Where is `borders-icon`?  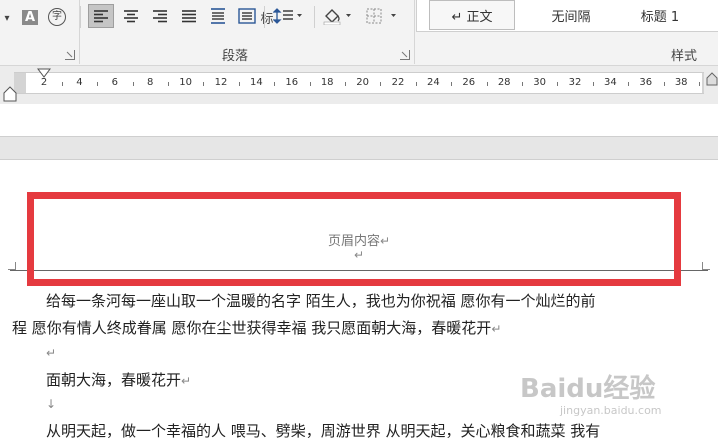
borders-icon is located at coordinates (381, 16).